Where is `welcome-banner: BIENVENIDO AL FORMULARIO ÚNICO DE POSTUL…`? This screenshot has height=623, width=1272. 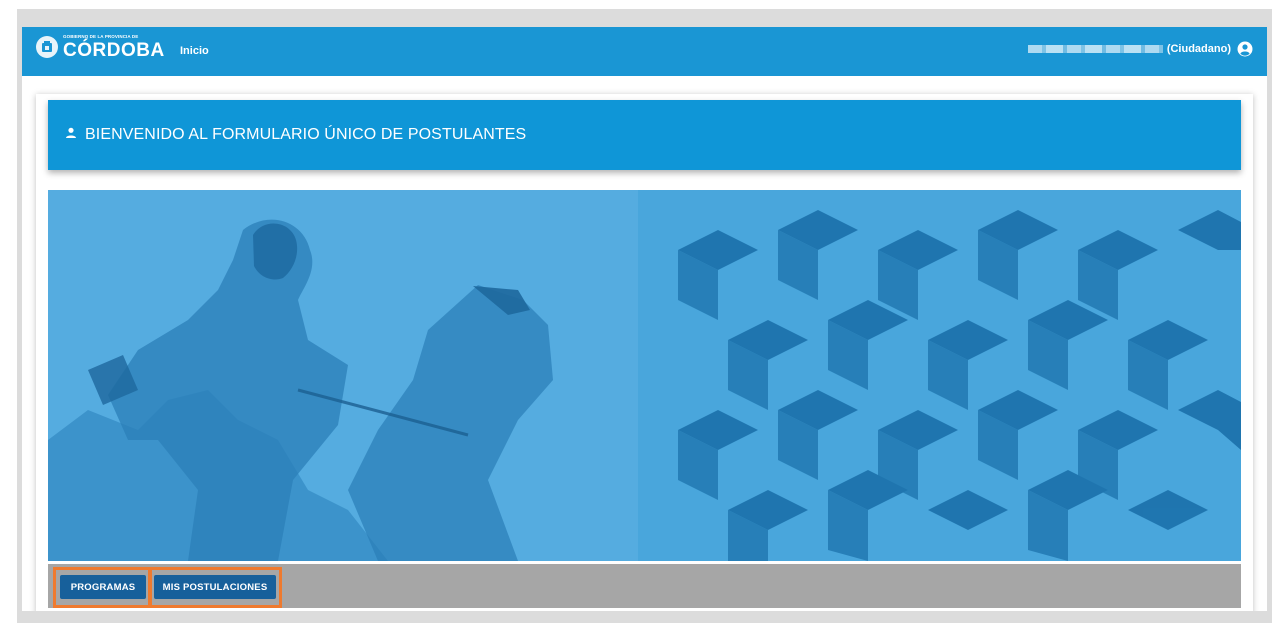 welcome-banner: BIENVENIDO AL FORMULARIO ÚNICO DE POSTUL… is located at coordinates (644, 135).